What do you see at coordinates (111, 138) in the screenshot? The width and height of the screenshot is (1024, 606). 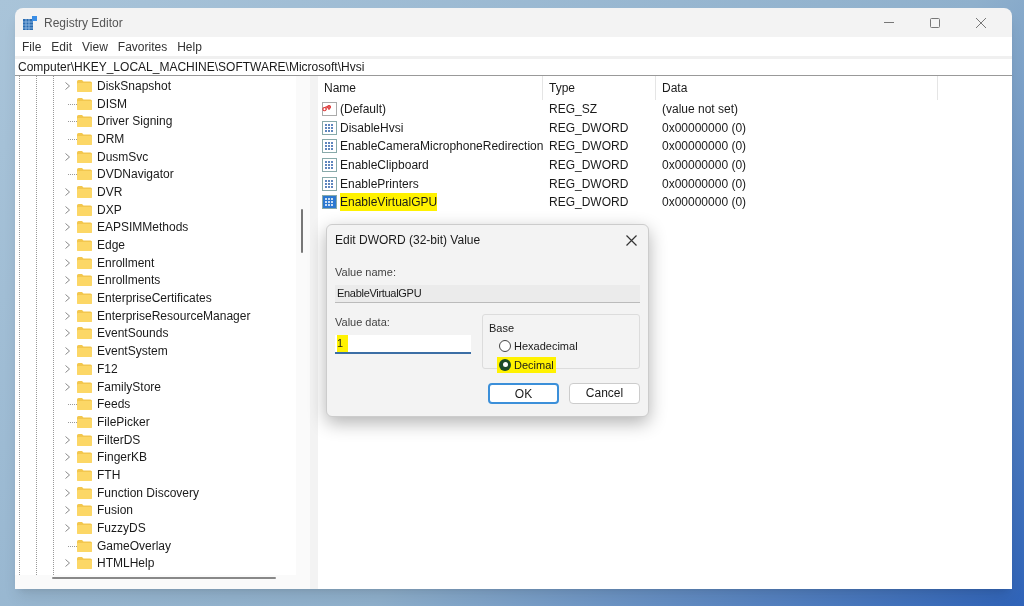 I see `tree-item: DRM` at bounding box center [111, 138].